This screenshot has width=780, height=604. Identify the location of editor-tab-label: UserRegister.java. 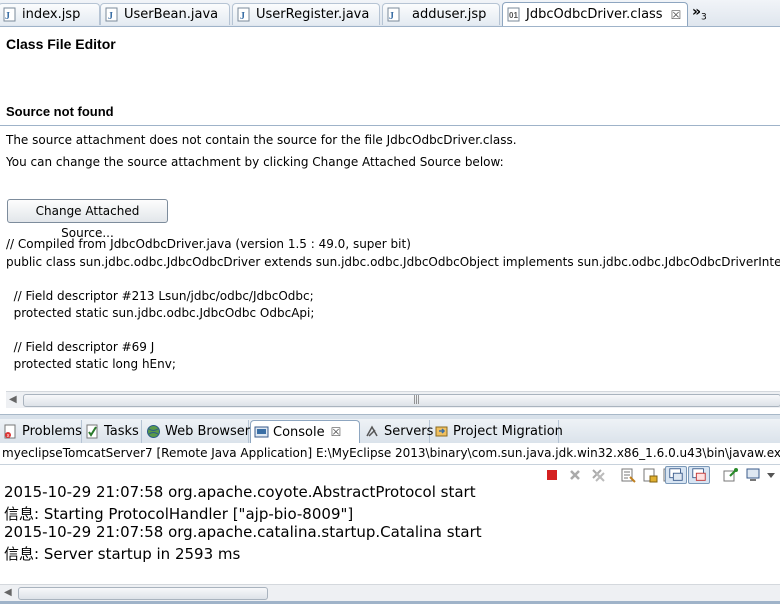
(313, 14).